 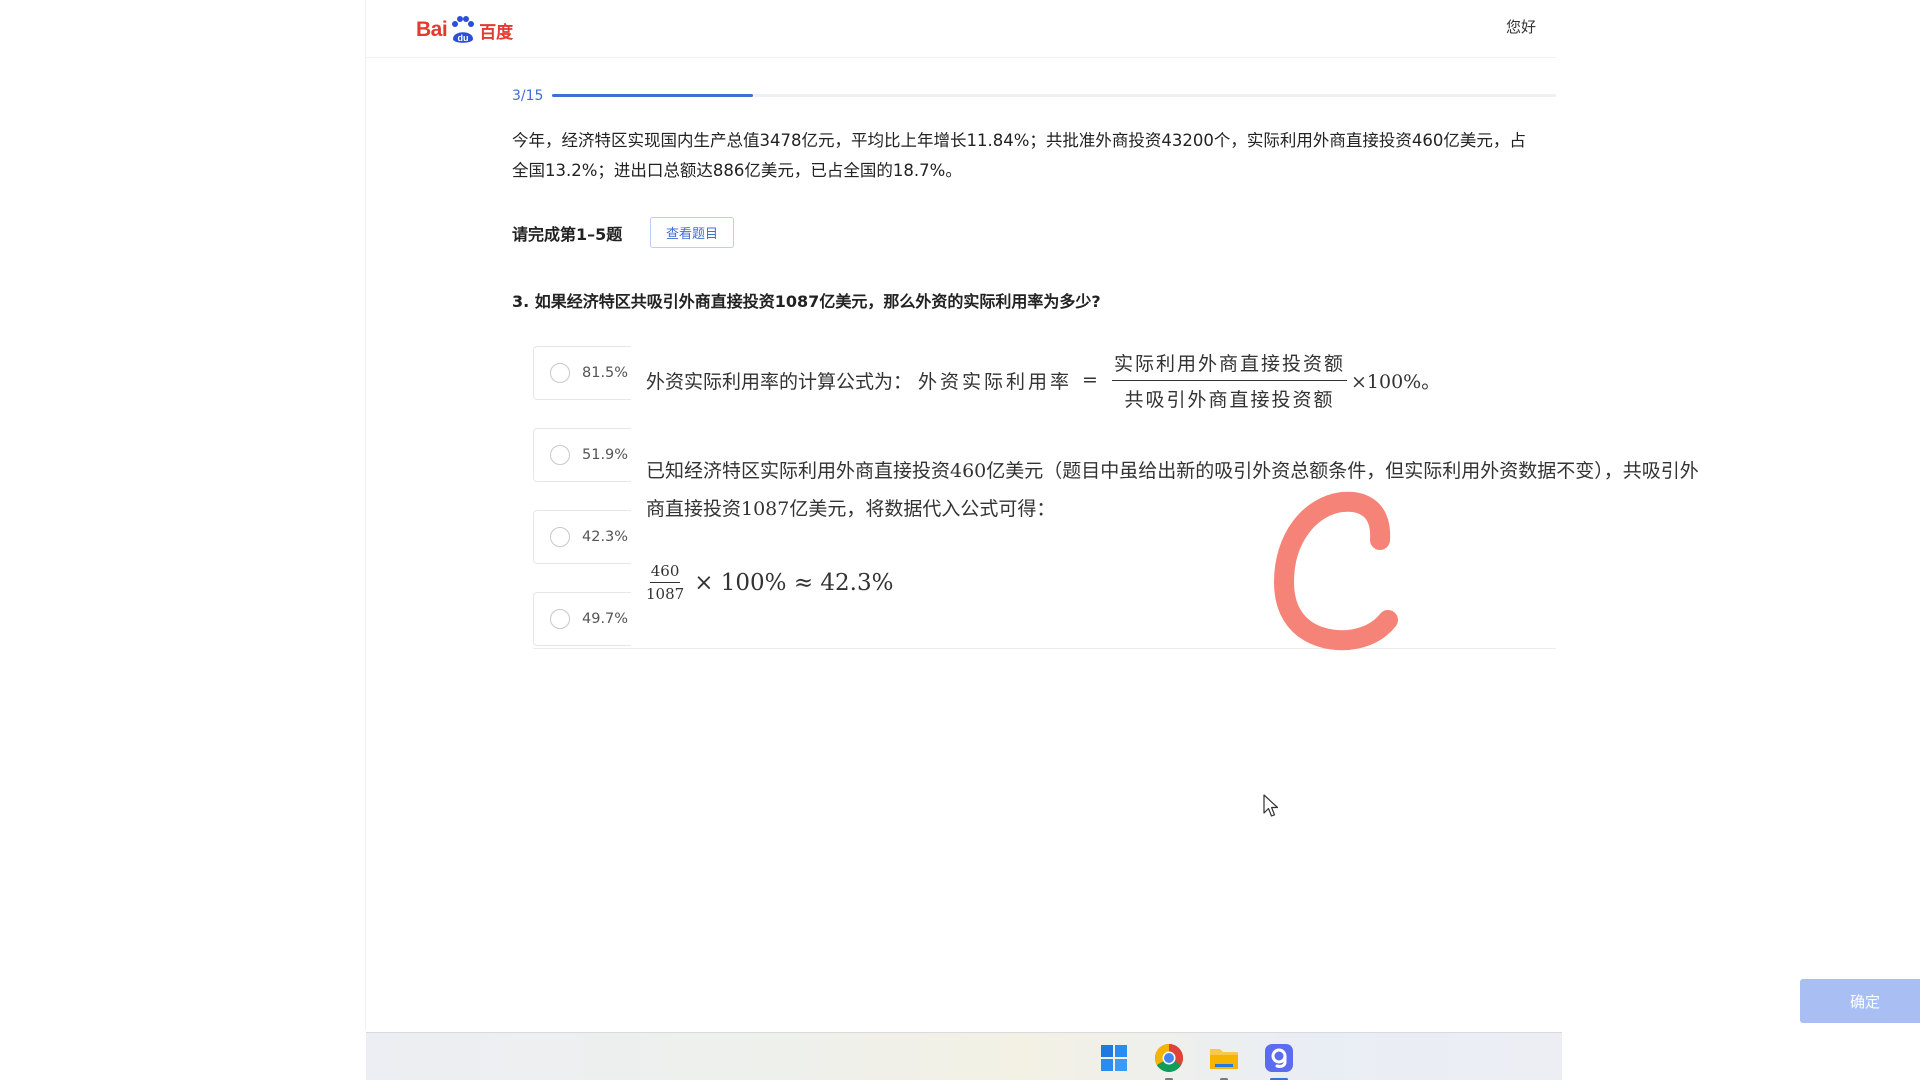 I want to click on progress-bar-fill, so click(x=652, y=95).